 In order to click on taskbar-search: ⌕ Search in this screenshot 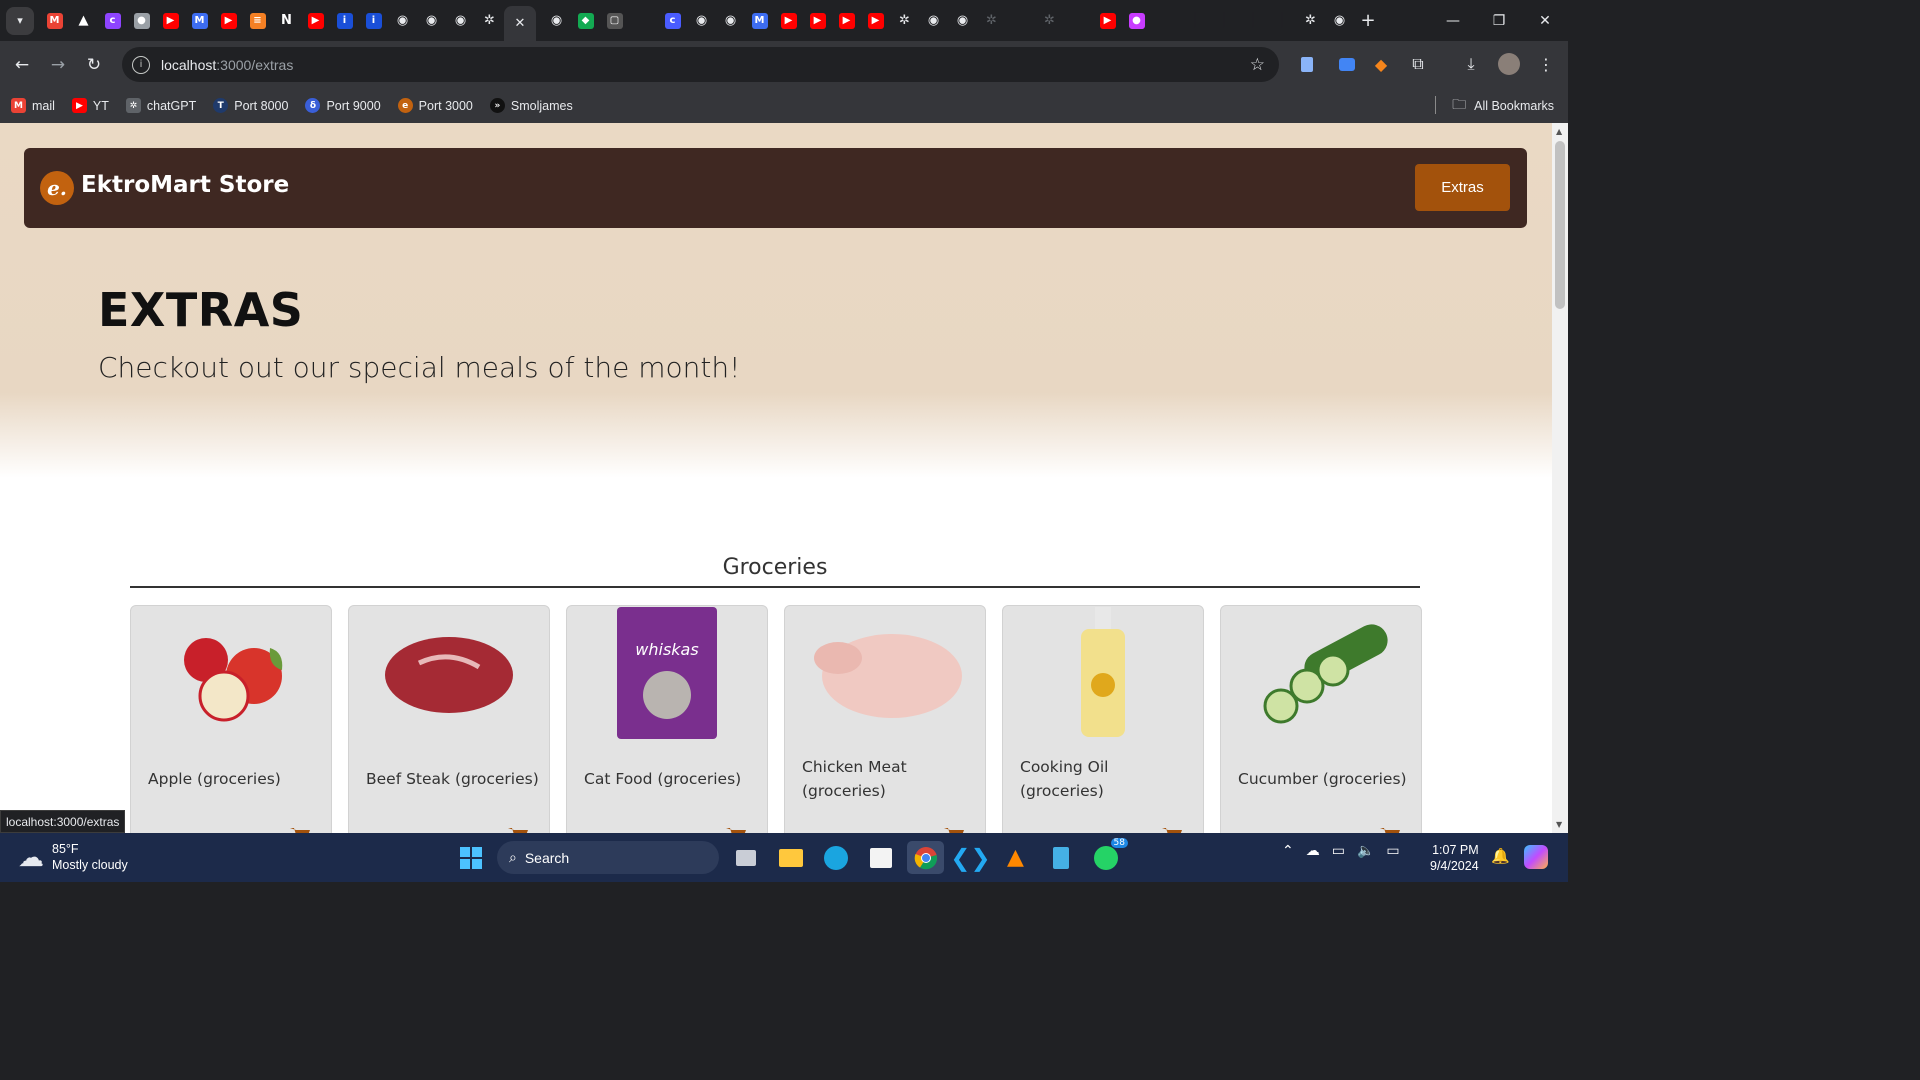, I will do `click(608, 857)`.